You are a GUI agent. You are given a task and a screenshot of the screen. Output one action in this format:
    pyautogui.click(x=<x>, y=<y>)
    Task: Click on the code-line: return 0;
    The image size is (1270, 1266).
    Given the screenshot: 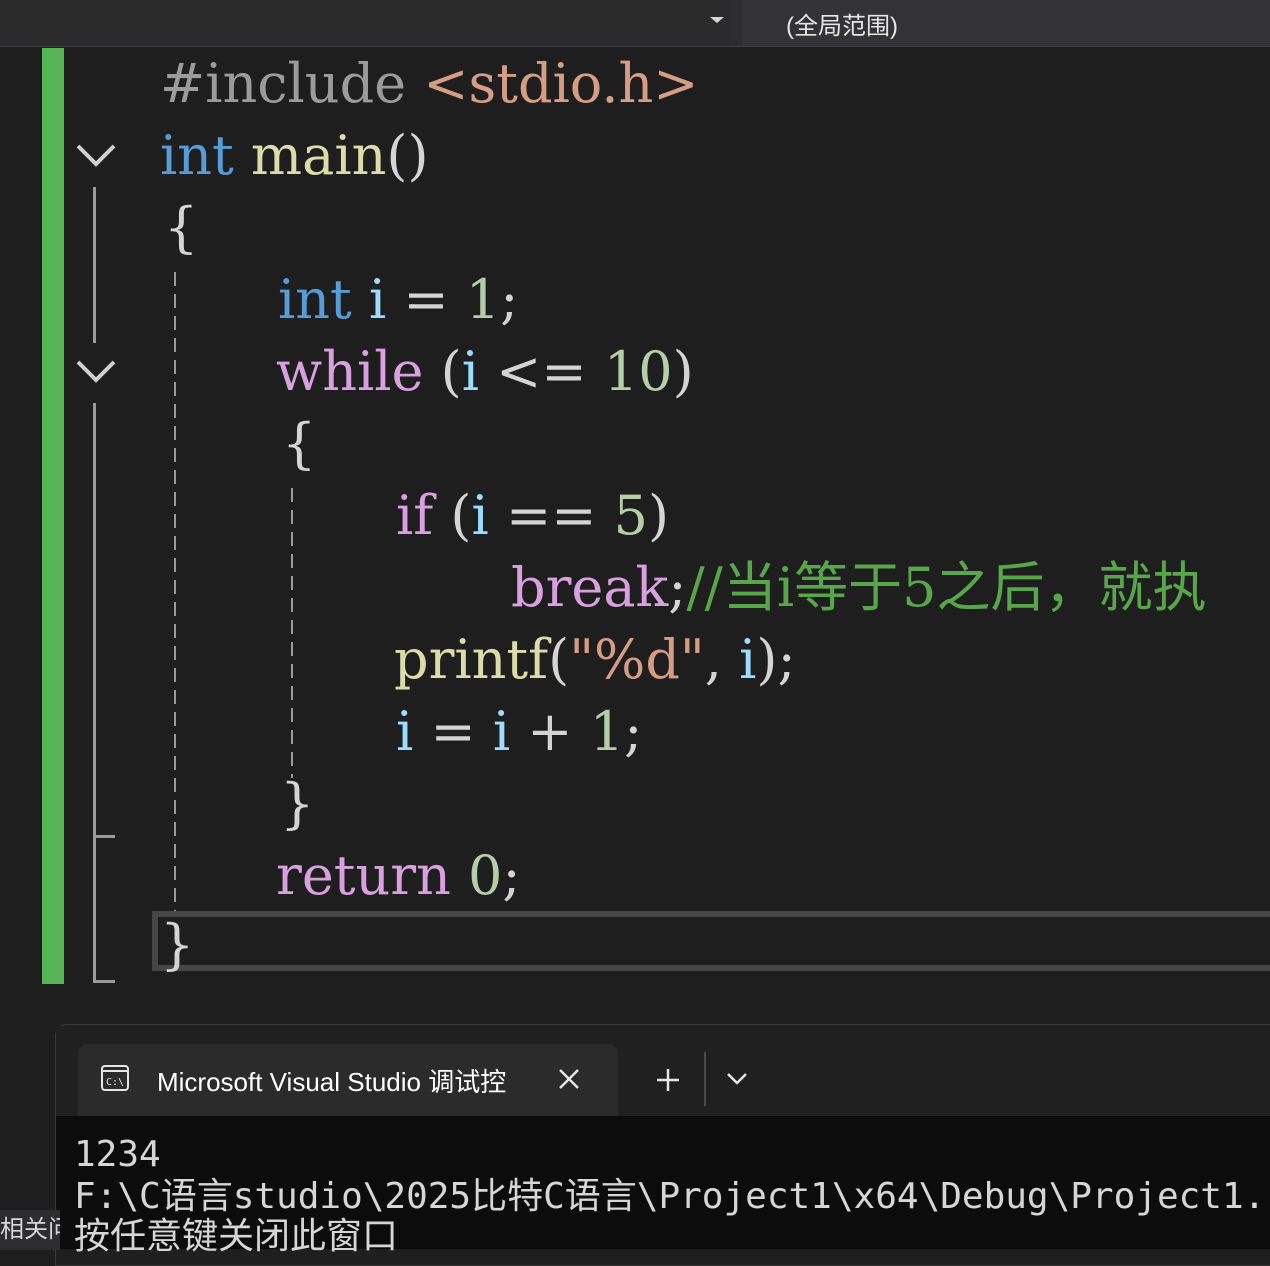 What is the action you would take?
    pyautogui.click(x=398, y=876)
    